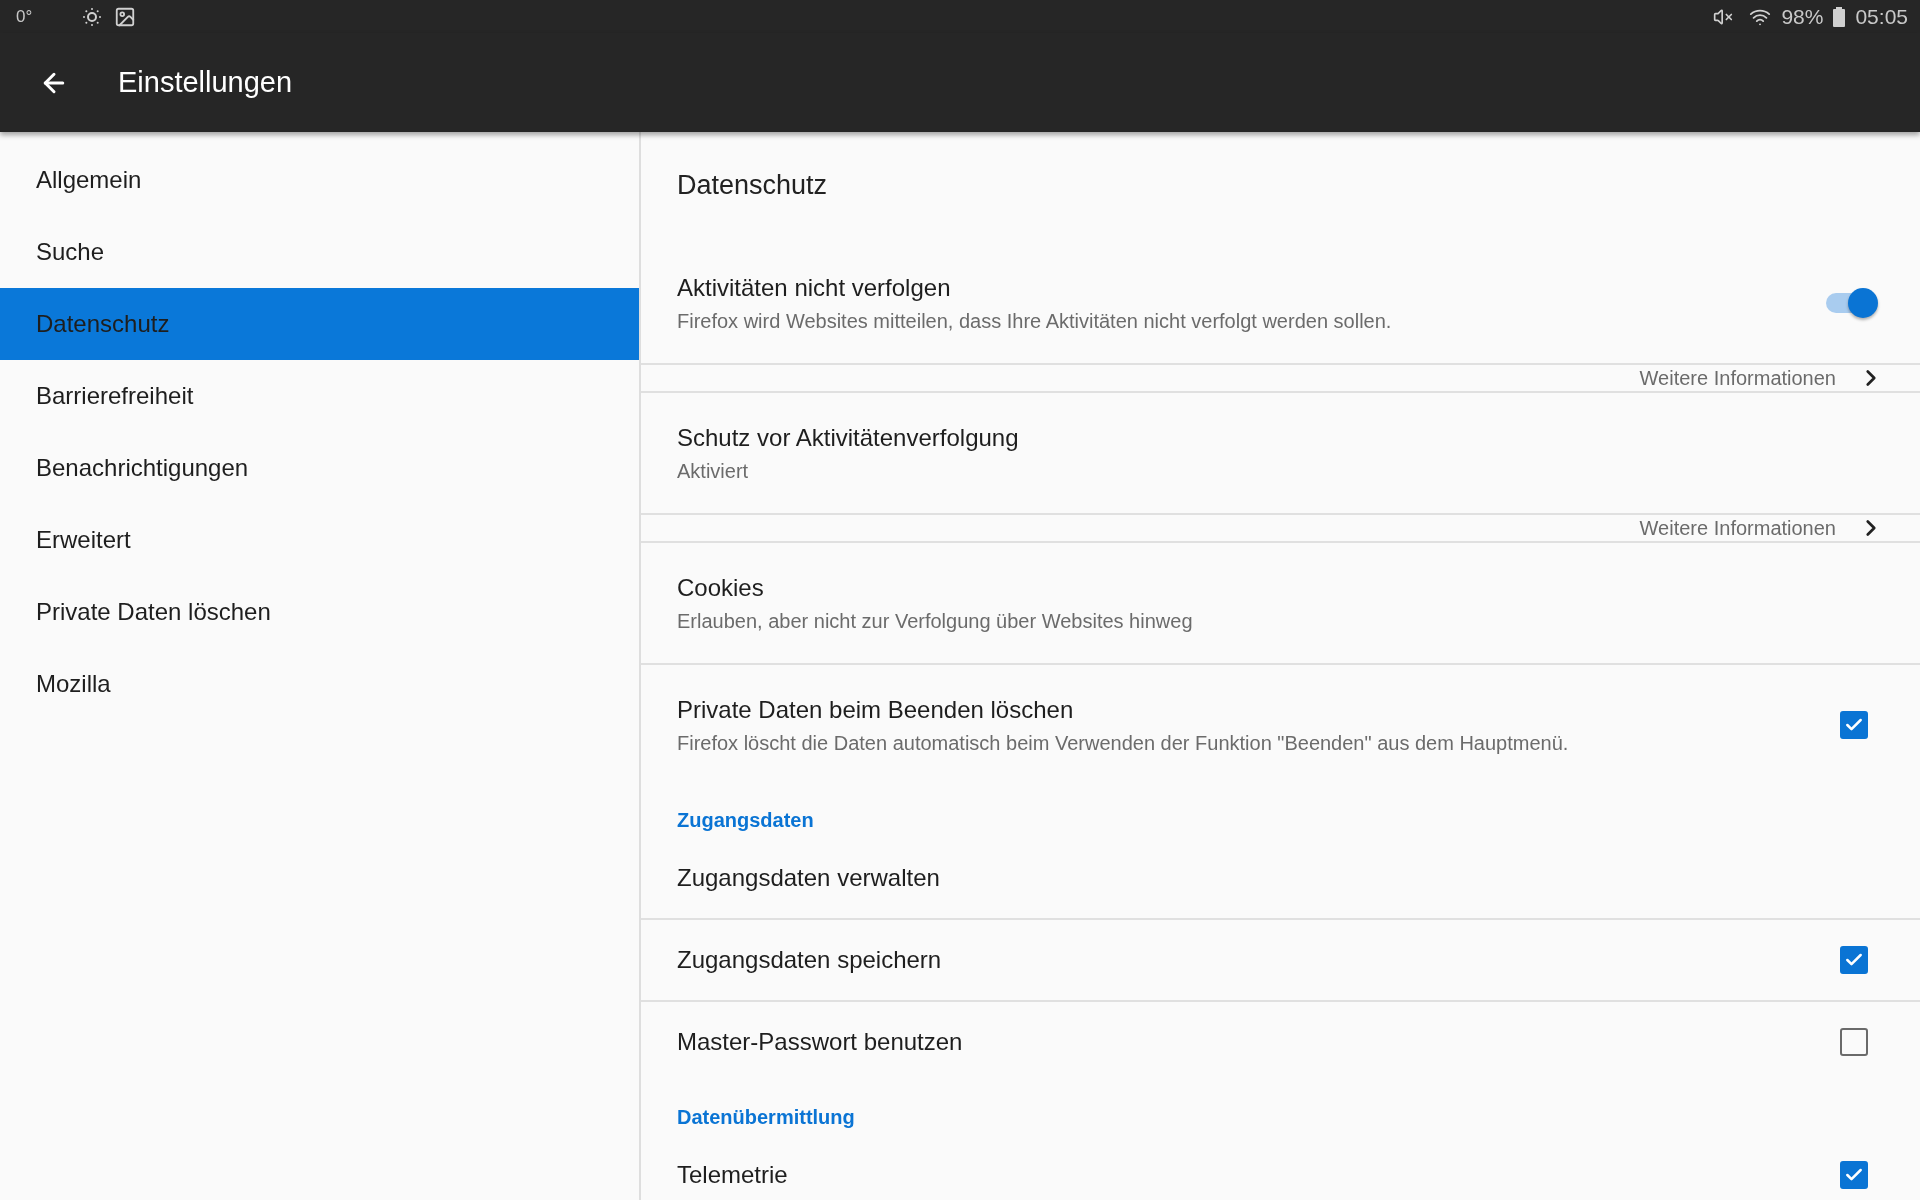  What do you see at coordinates (1280, 438) in the screenshot?
I see `setting-title: Schutz vor Aktivitätenverfolgung` at bounding box center [1280, 438].